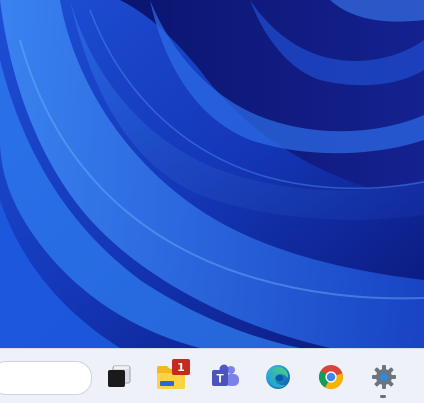 This screenshot has height=403, width=424. Describe the element at coordinates (384, 377) in the screenshot. I see `gear-icon` at that location.